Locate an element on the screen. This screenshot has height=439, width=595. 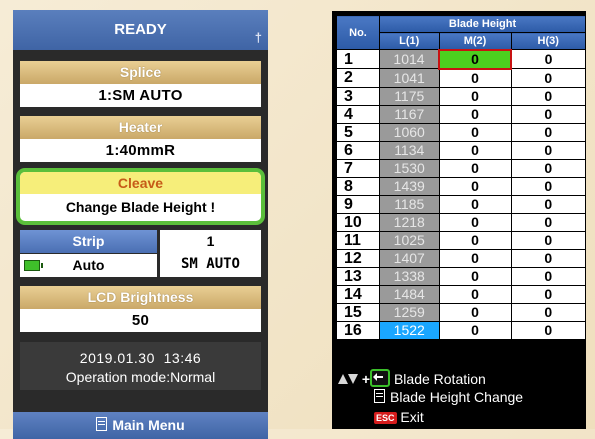
cleave-card: Cleave Change Blade Height ! is located at coordinates (140, 196).